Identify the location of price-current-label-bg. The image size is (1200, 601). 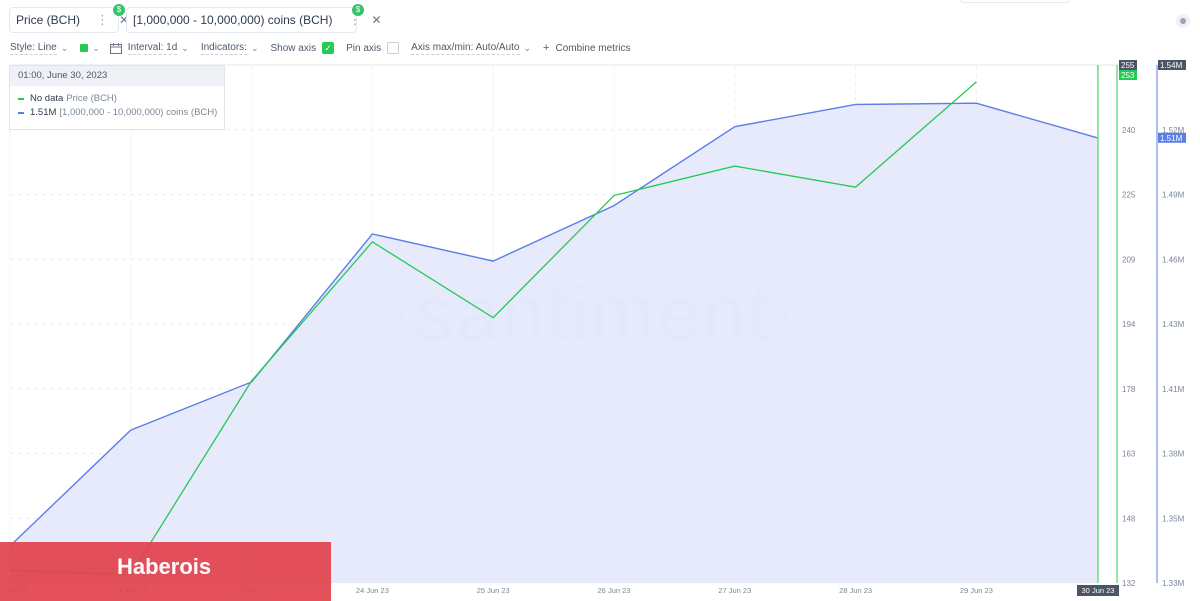
(1128, 75).